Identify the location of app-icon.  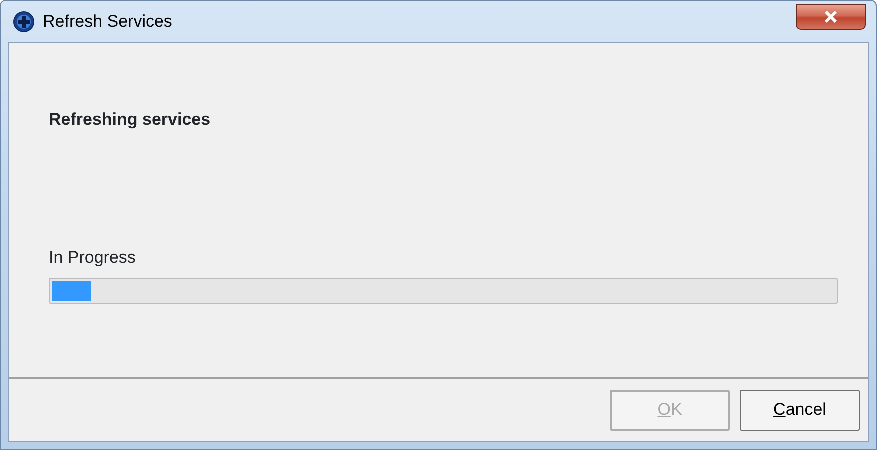
(24, 21).